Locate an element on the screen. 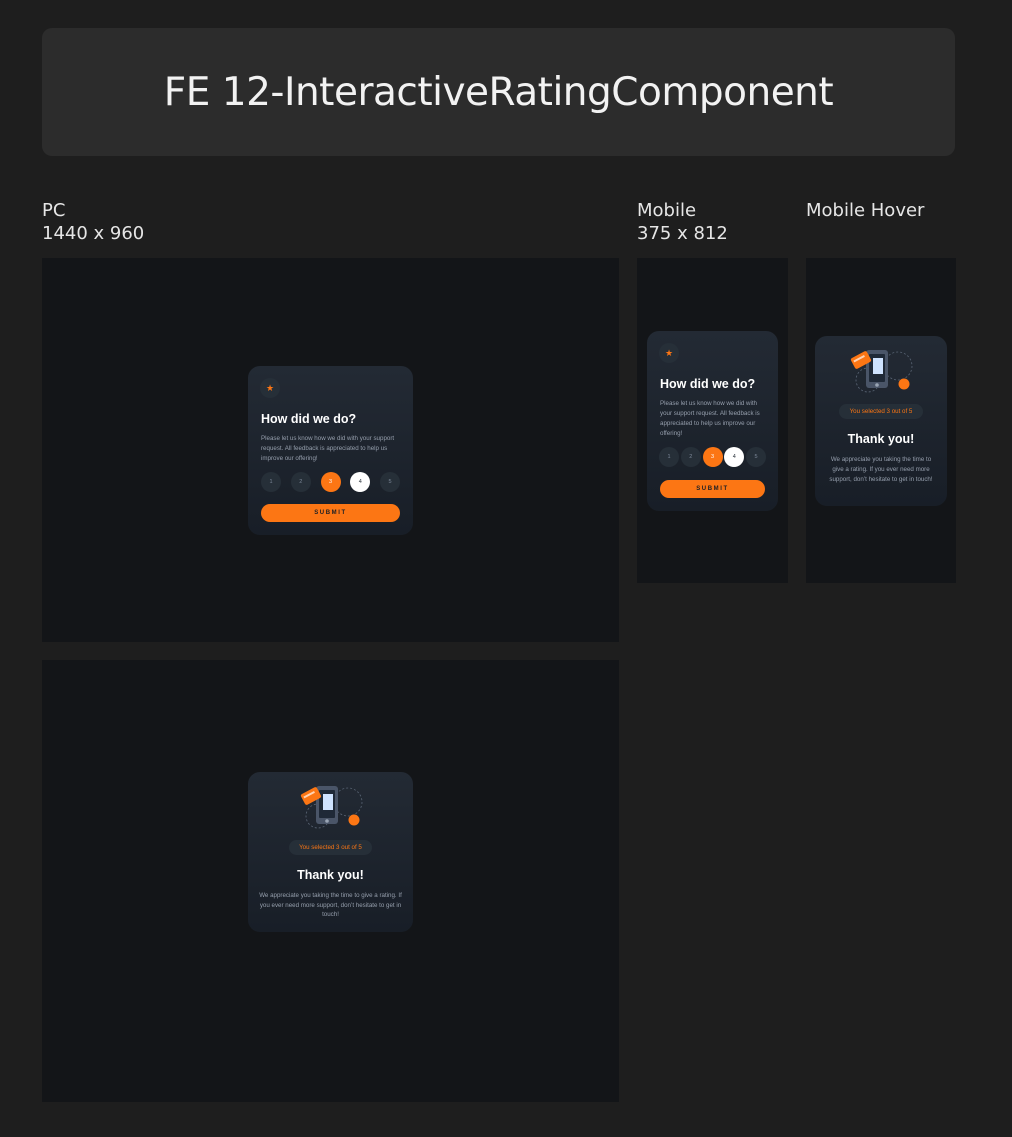 This screenshot has width=1012, height=1137. submit-button: SUBMIT is located at coordinates (330, 513).